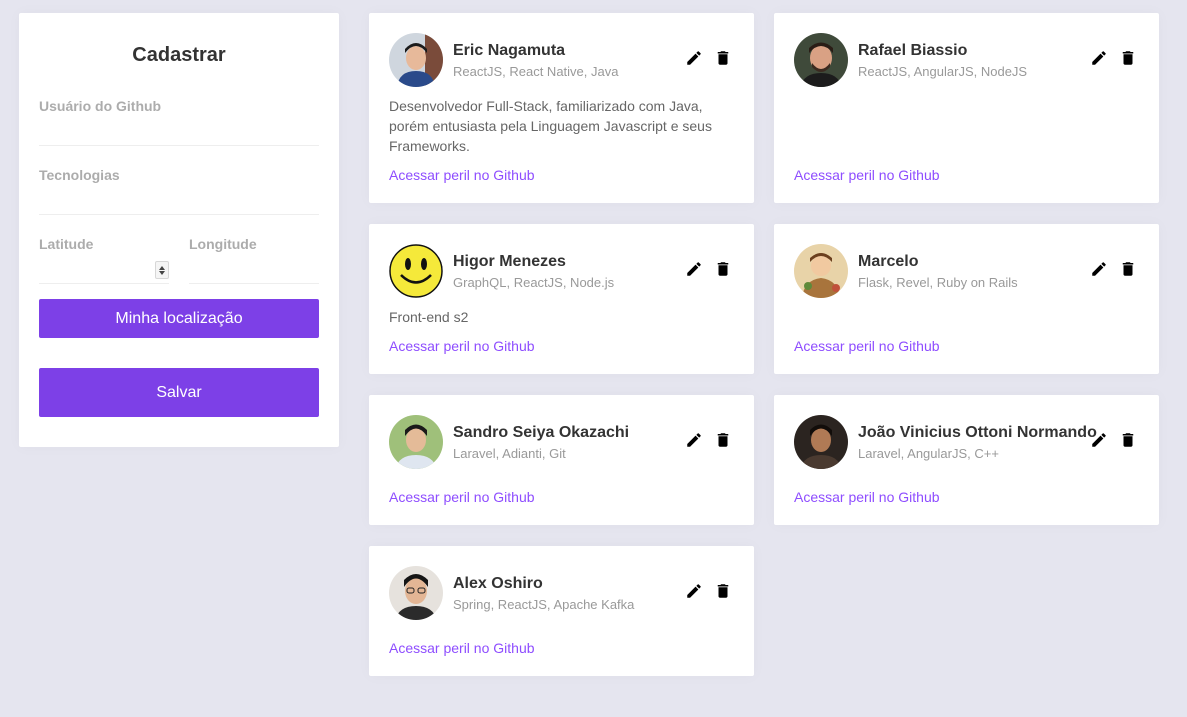 This screenshot has width=1187, height=717. I want to click on latitude-spinner, so click(162, 270).